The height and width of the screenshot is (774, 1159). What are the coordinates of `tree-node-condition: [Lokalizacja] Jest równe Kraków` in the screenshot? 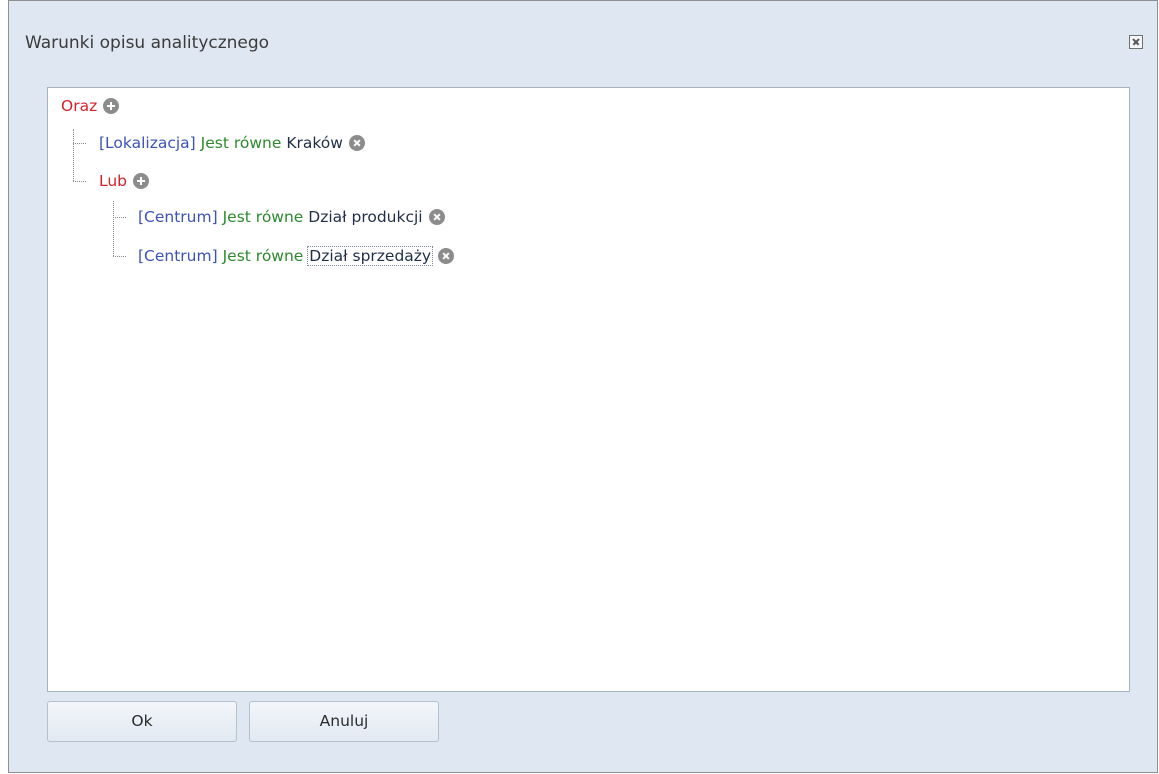 It's located at (232, 143).